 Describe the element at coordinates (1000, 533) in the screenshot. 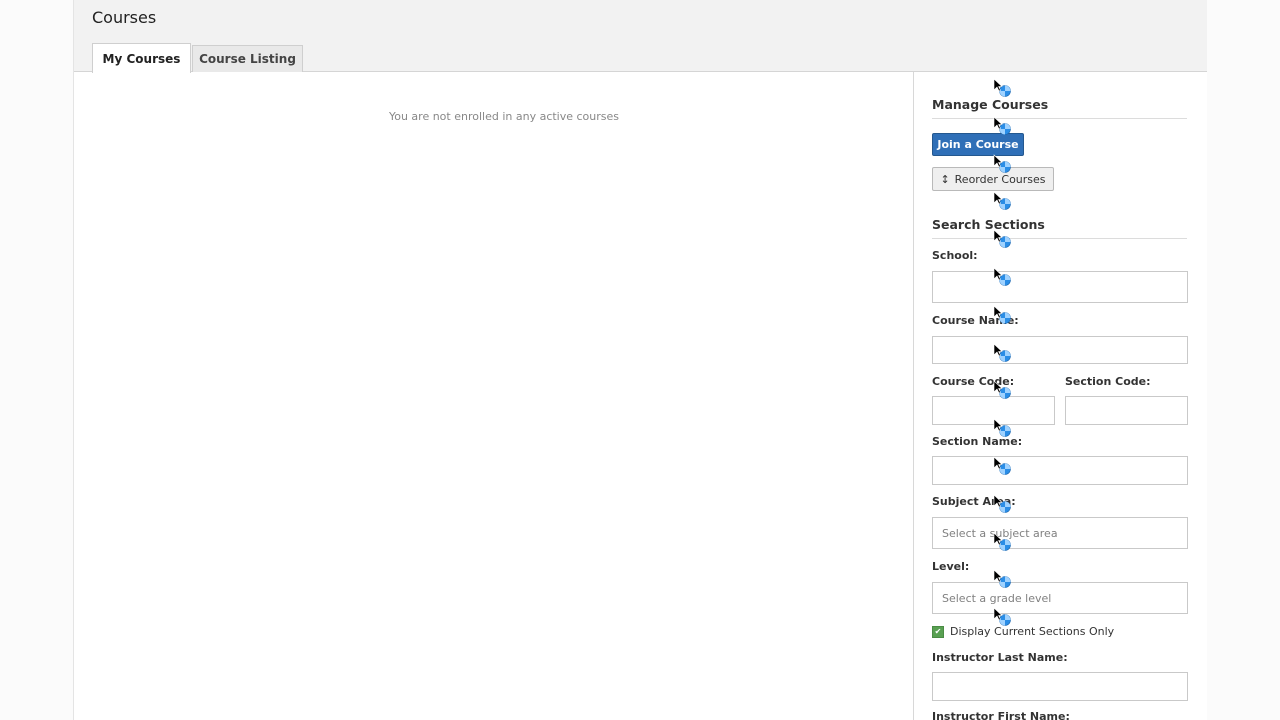

I see `subject-area-placeholder: Select a subject area` at that location.